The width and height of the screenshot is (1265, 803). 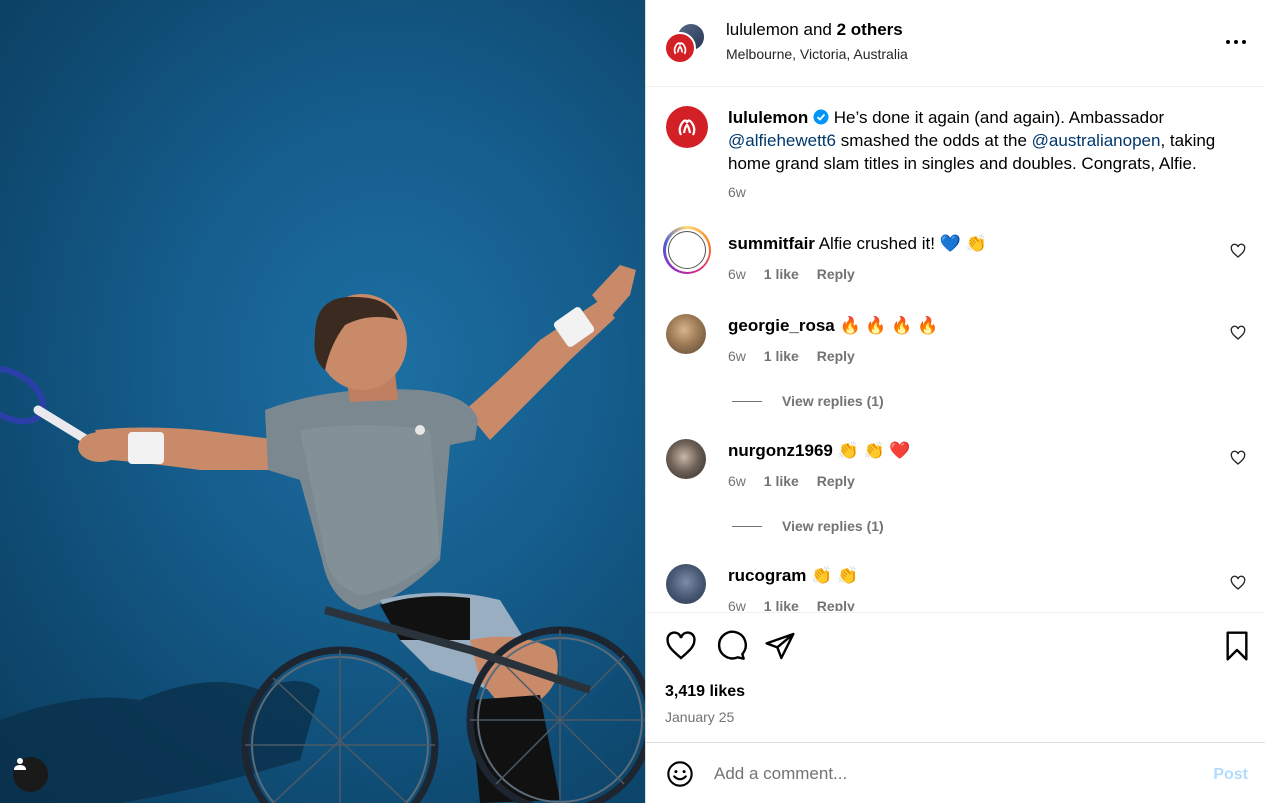 What do you see at coordinates (1096, 140) in the screenshot?
I see `mention-link: @australianopen` at bounding box center [1096, 140].